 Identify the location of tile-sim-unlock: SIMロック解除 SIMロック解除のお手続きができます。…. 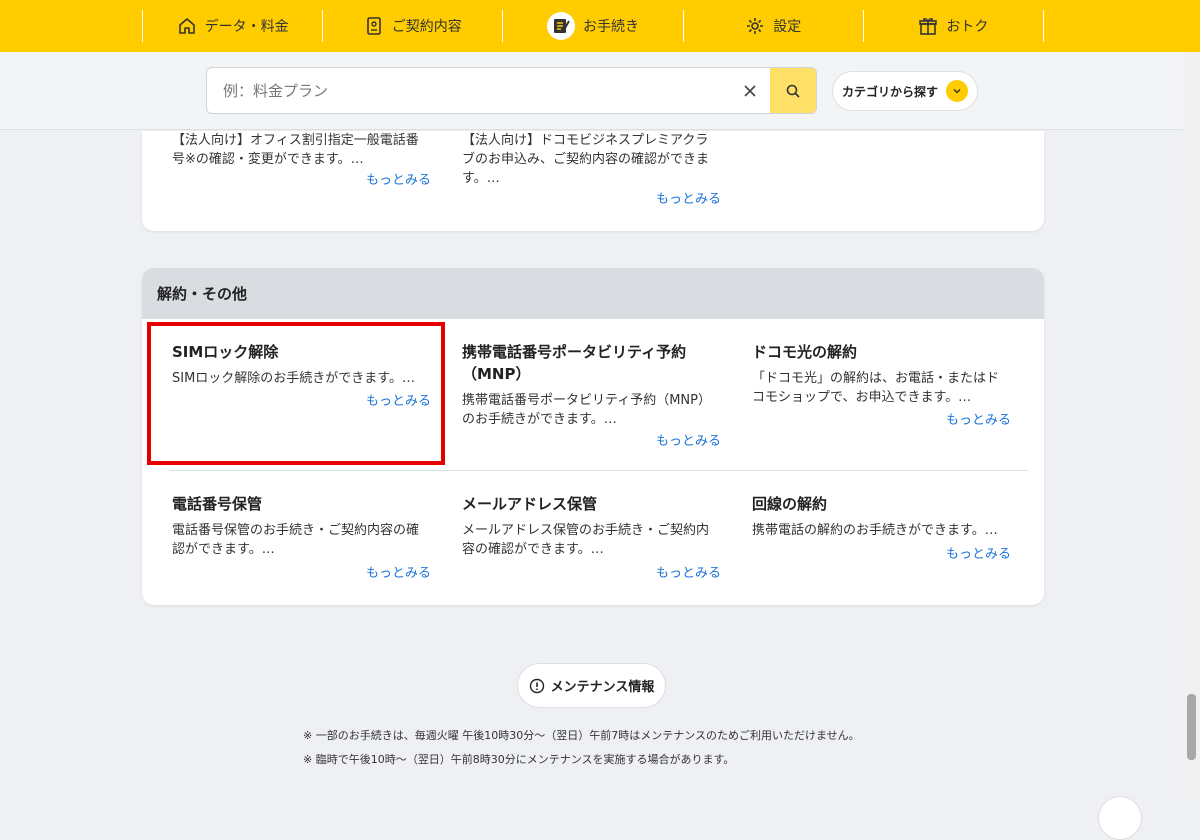
(307, 364).